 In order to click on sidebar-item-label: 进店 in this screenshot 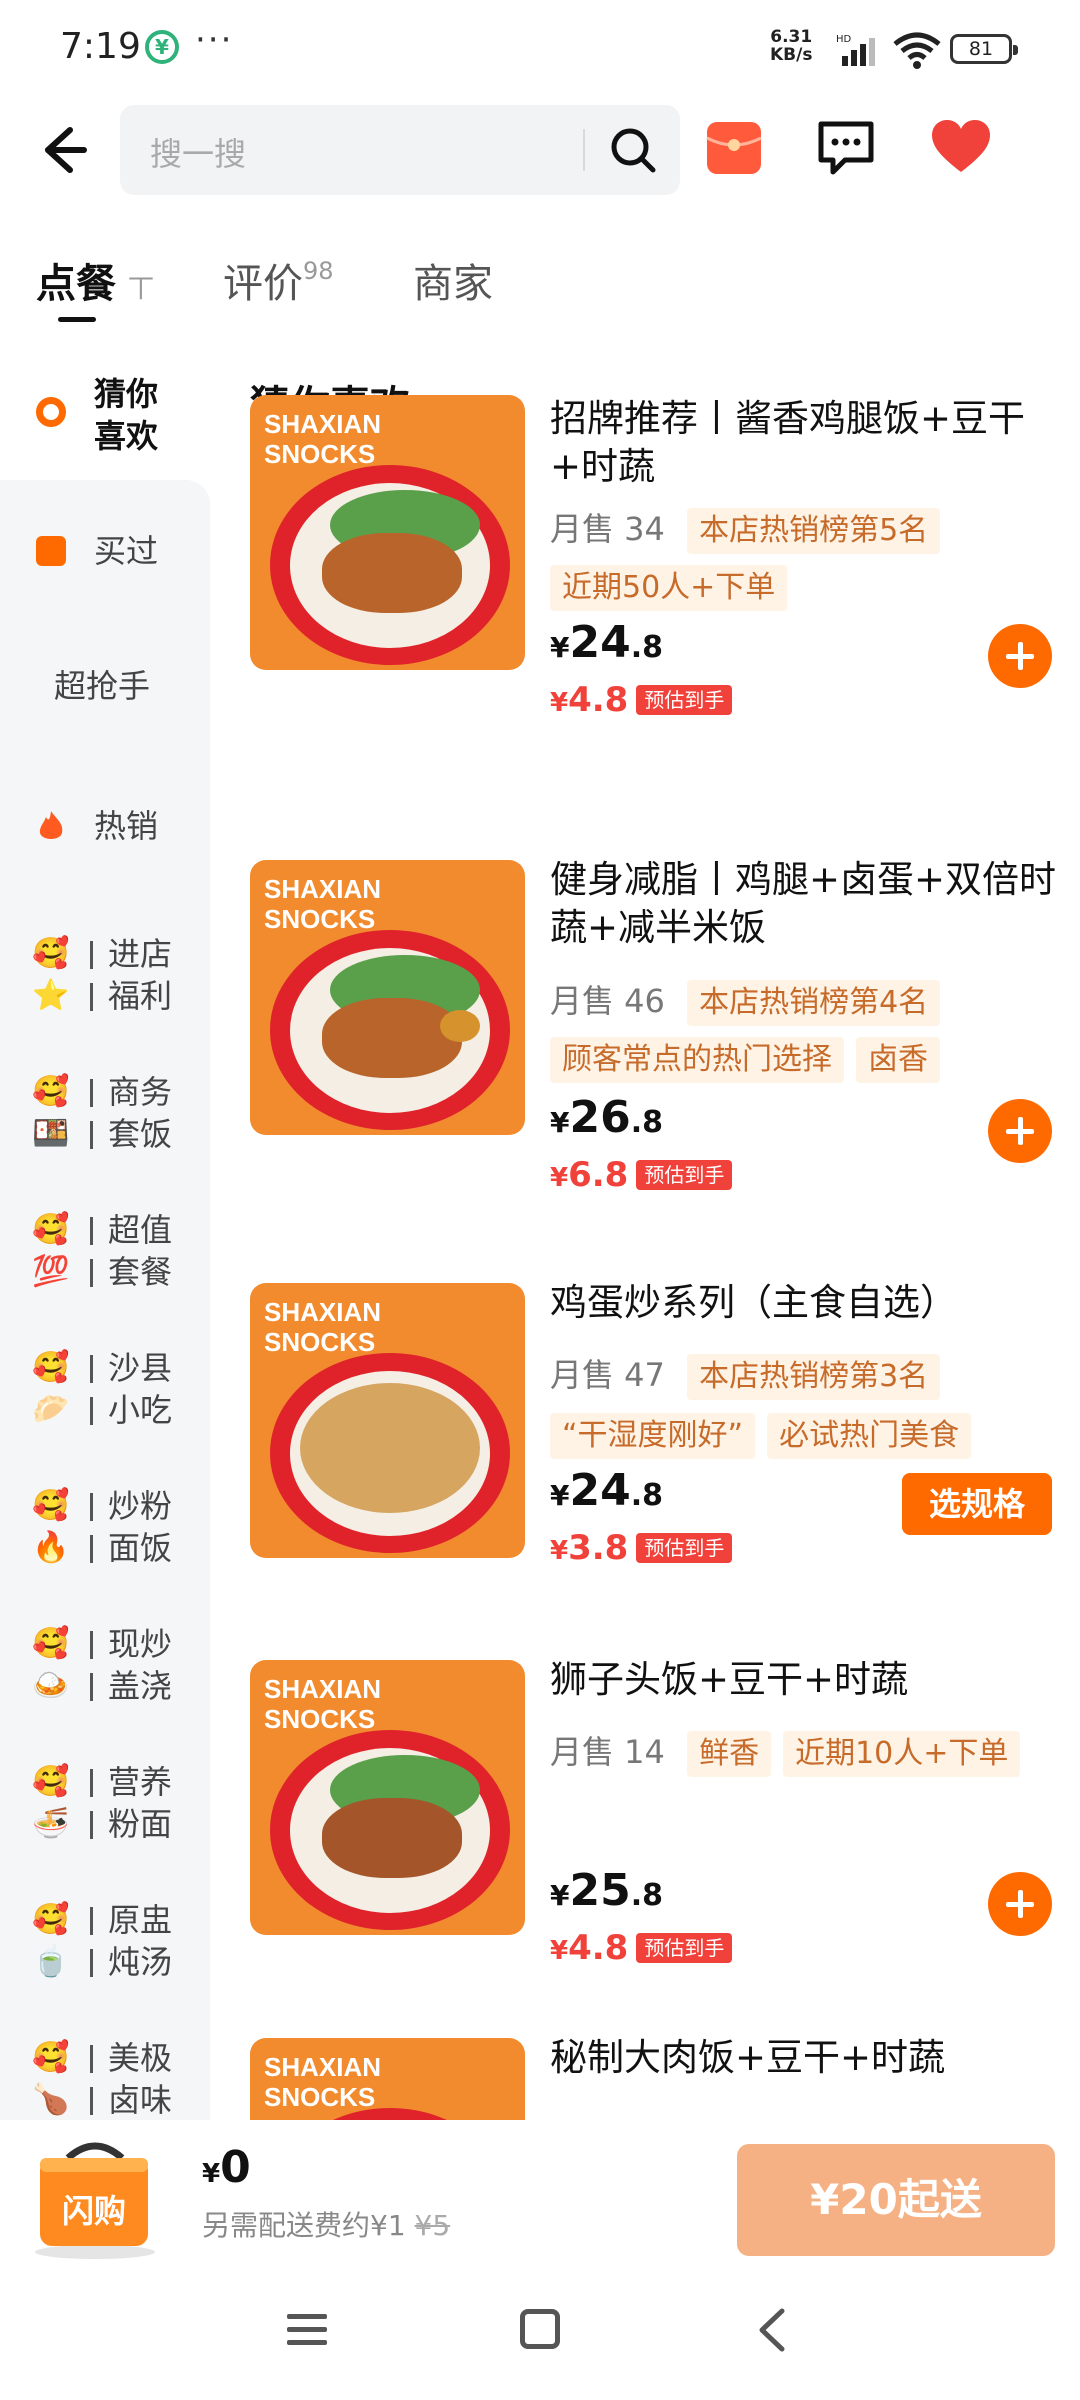, I will do `click(140, 954)`.